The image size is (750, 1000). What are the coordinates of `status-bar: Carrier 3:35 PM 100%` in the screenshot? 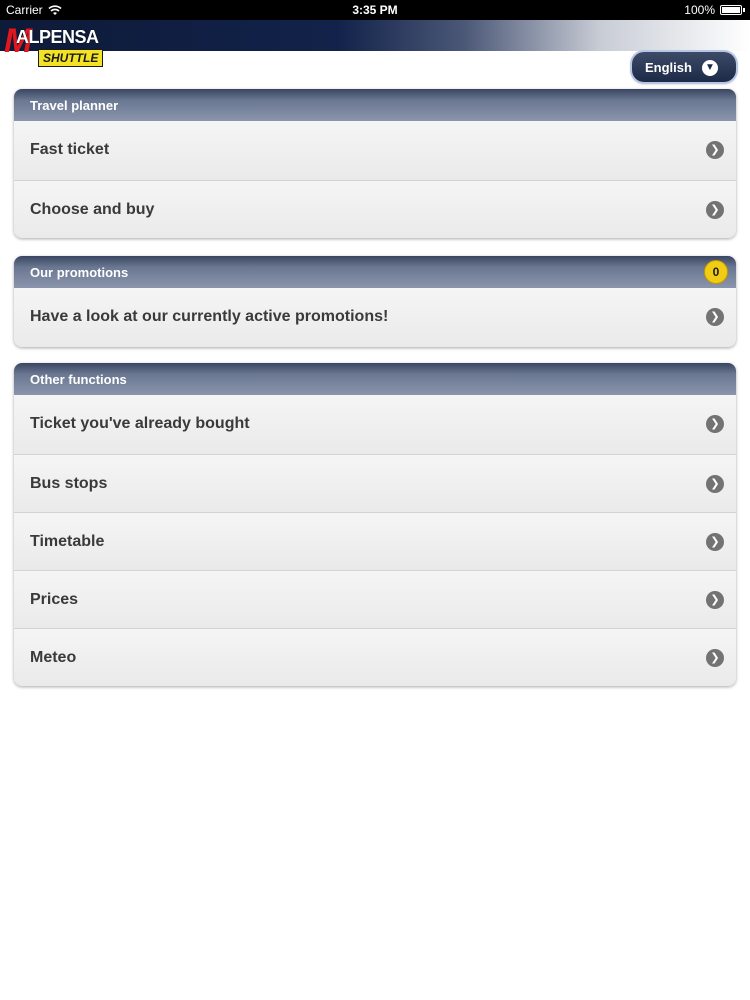 It's located at (375, 10).